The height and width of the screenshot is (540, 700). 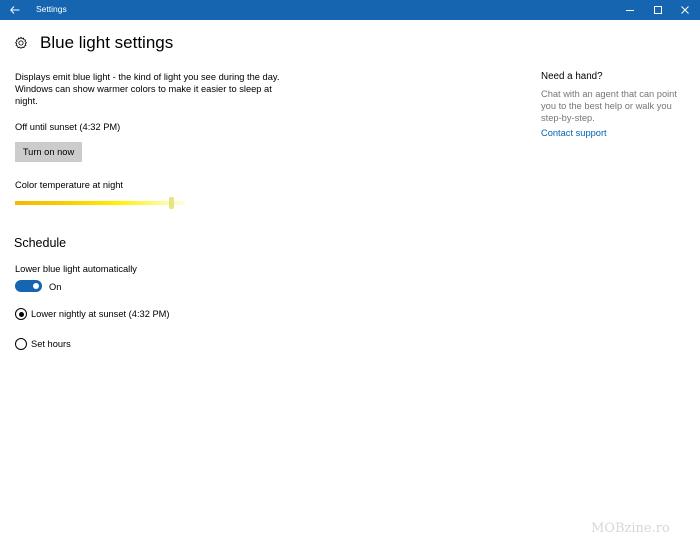 I want to click on watermark: MOBzine.ro, so click(x=630, y=528).